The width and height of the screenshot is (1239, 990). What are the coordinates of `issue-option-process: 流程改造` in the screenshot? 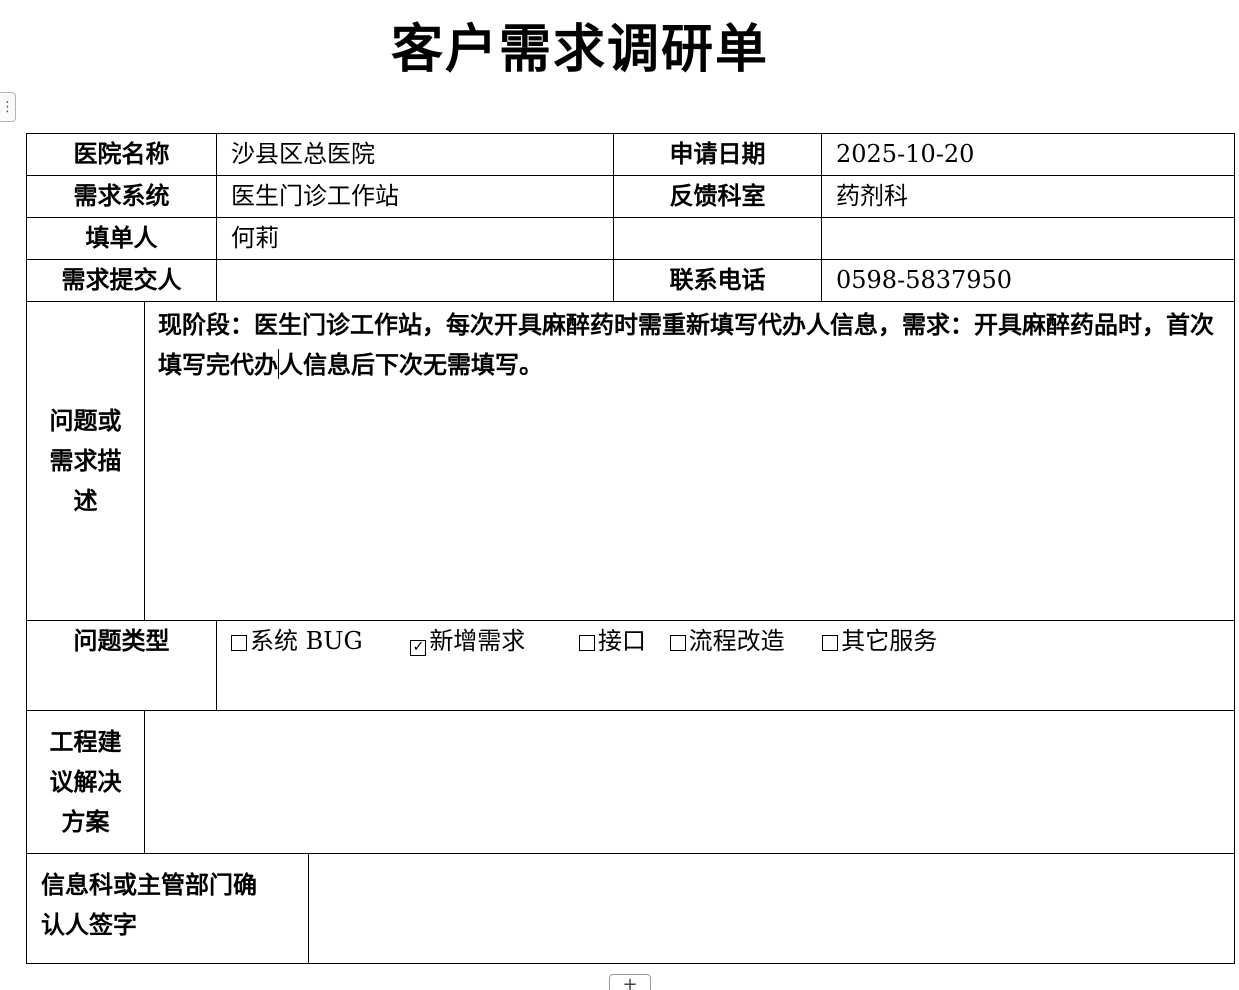 It's located at (727, 641).